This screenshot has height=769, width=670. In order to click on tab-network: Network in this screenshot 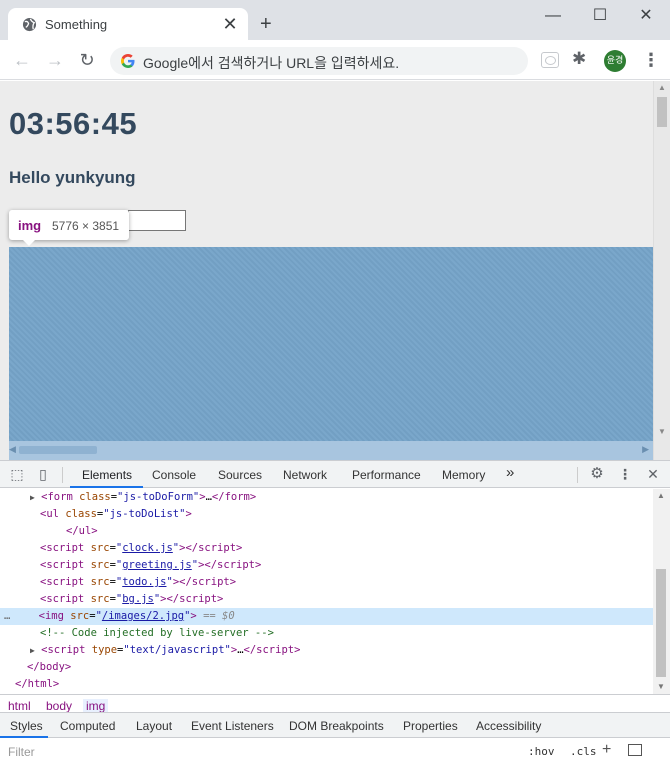, I will do `click(305, 475)`.